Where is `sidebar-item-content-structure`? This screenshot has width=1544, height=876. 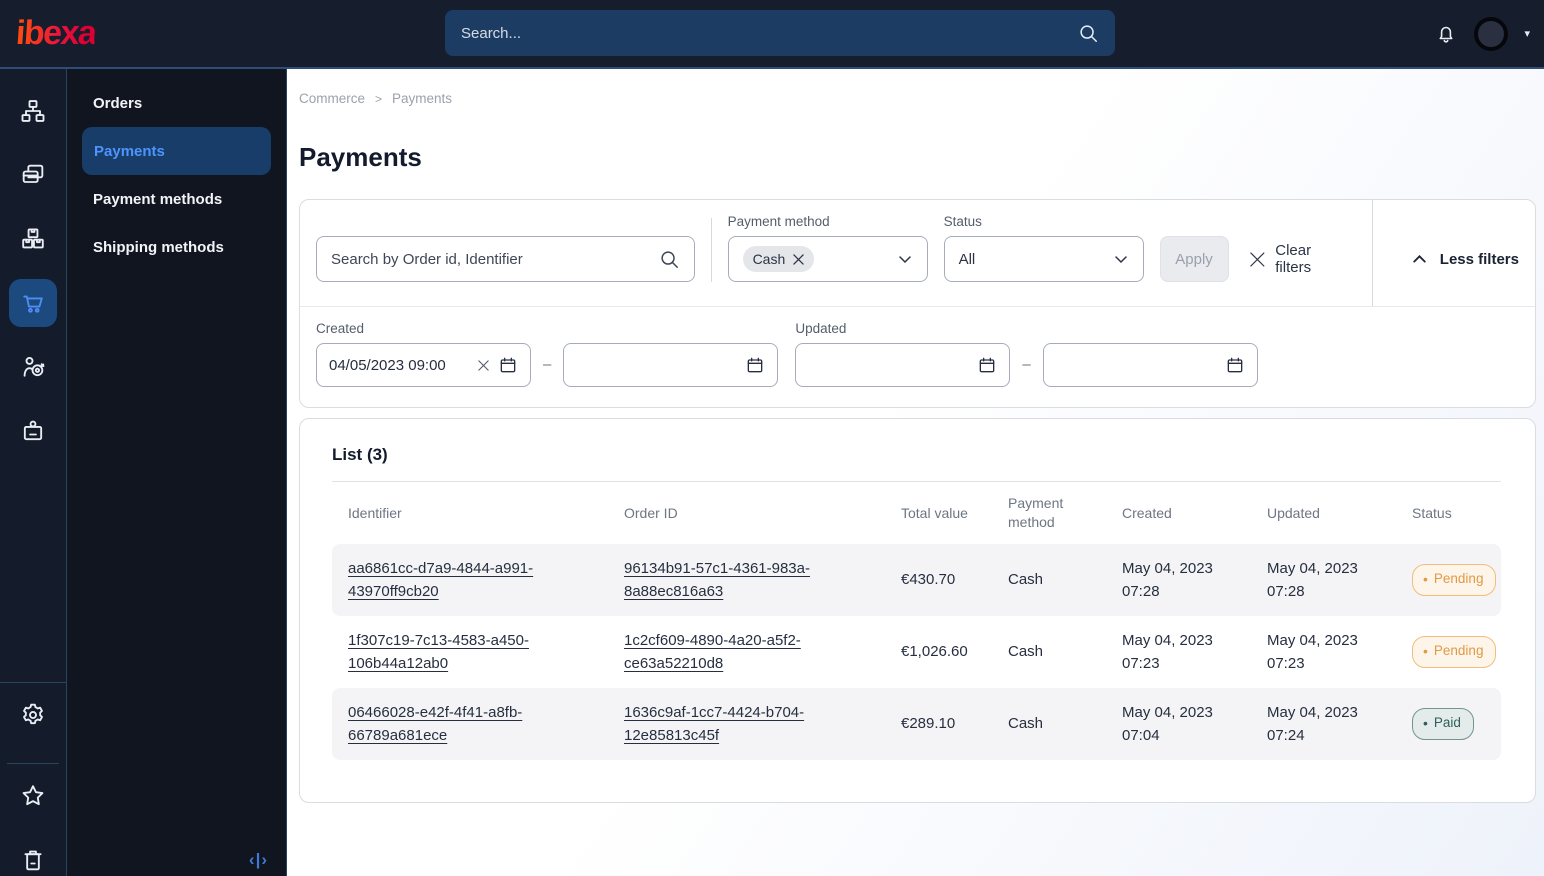
sidebar-item-content-structure is located at coordinates (33, 111).